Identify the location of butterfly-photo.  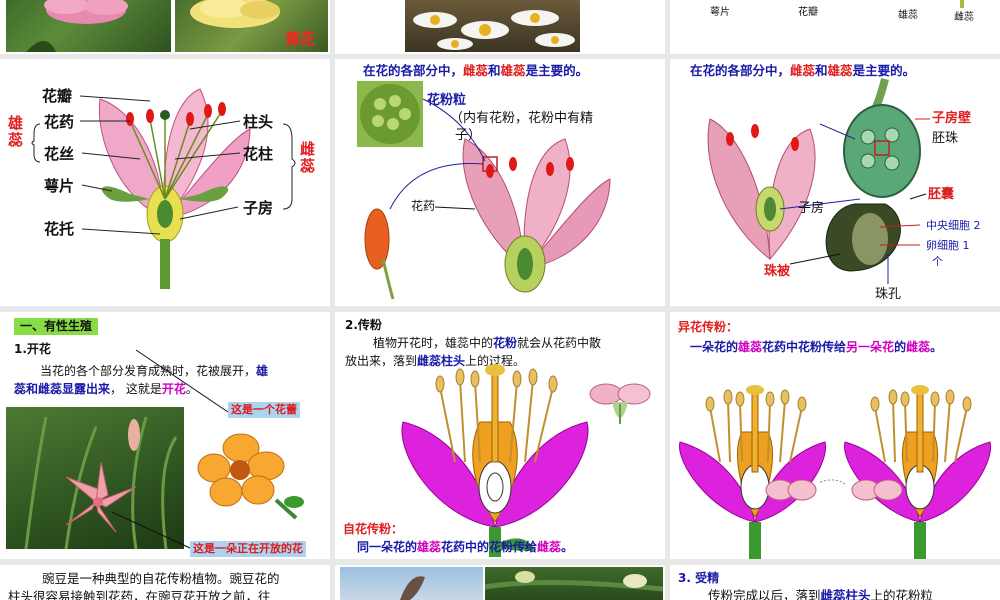
(411, 583).